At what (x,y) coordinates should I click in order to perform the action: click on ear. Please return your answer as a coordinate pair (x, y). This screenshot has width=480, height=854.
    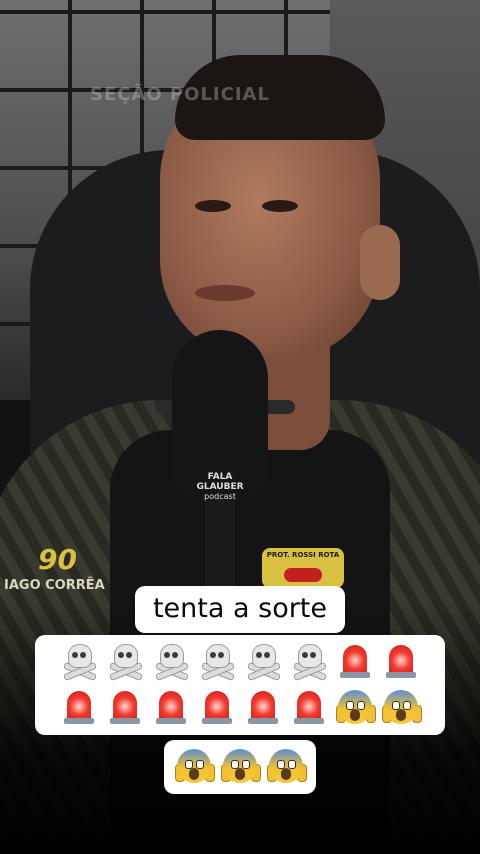
    Looking at the image, I should click on (380, 262).